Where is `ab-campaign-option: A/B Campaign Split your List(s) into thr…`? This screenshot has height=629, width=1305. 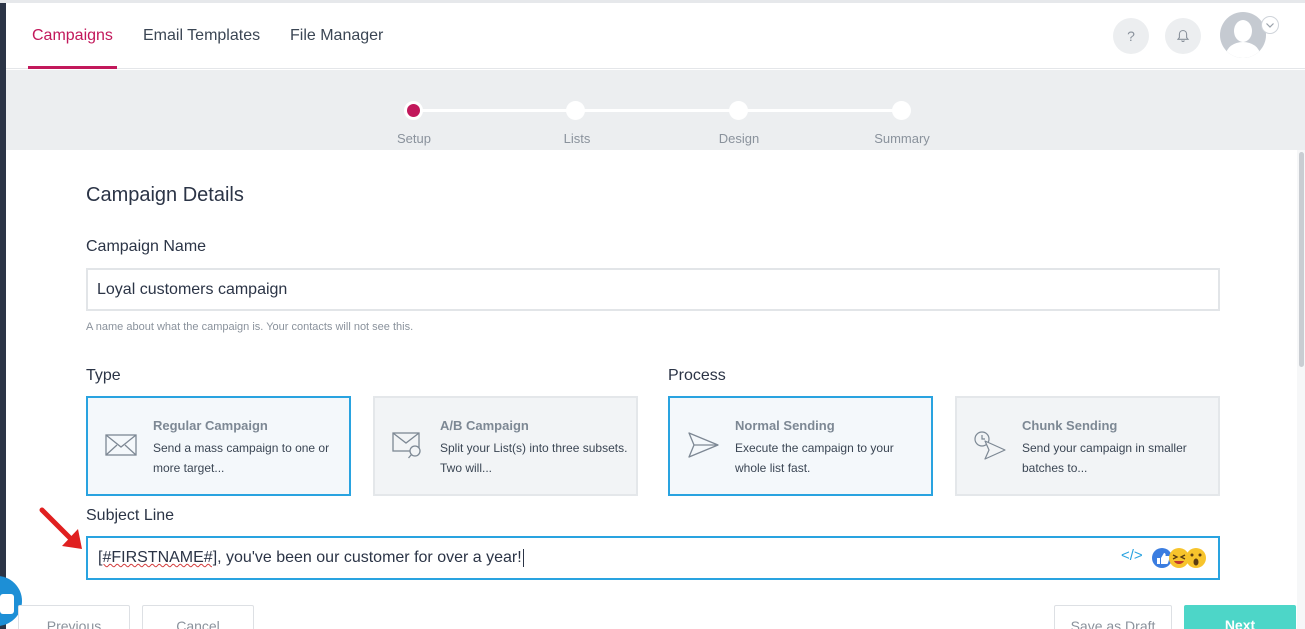 ab-campaign-option: A/B Campaign Split your List(s) into thr… is located at coordinates (505, 446).